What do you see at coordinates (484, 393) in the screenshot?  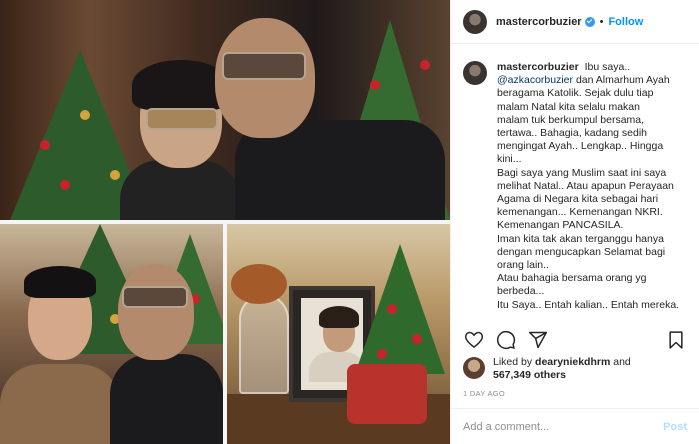 I see `post-timestamp: 1 DAY AGO` at bounding box center [484, 393].